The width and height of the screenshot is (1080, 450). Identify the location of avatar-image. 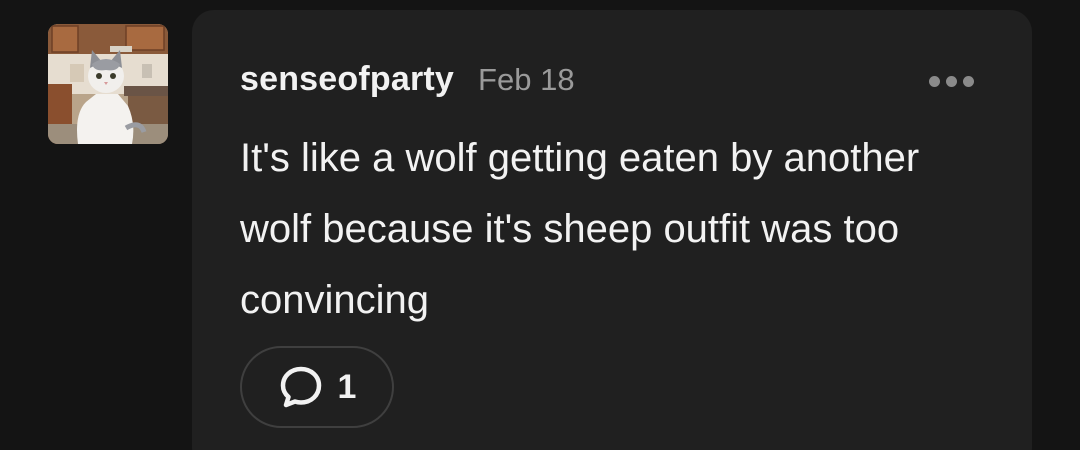
(108, 84).